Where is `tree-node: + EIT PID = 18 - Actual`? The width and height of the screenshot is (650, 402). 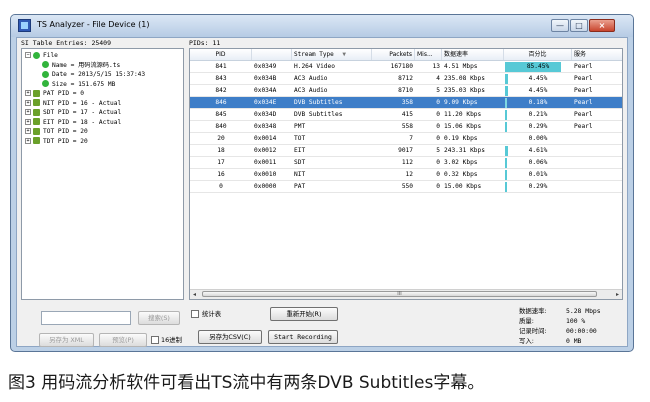
tree-node: + EIT PID = 18 - Actual is located at coordinates (73, 122).